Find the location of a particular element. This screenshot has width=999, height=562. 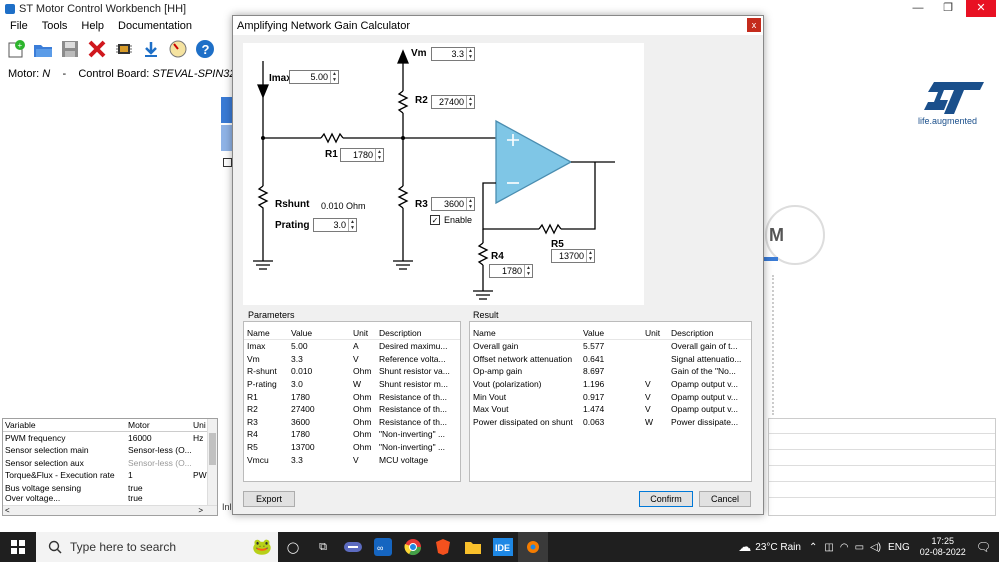

imax-value: 5.00 is located at coordinates (319, 77).